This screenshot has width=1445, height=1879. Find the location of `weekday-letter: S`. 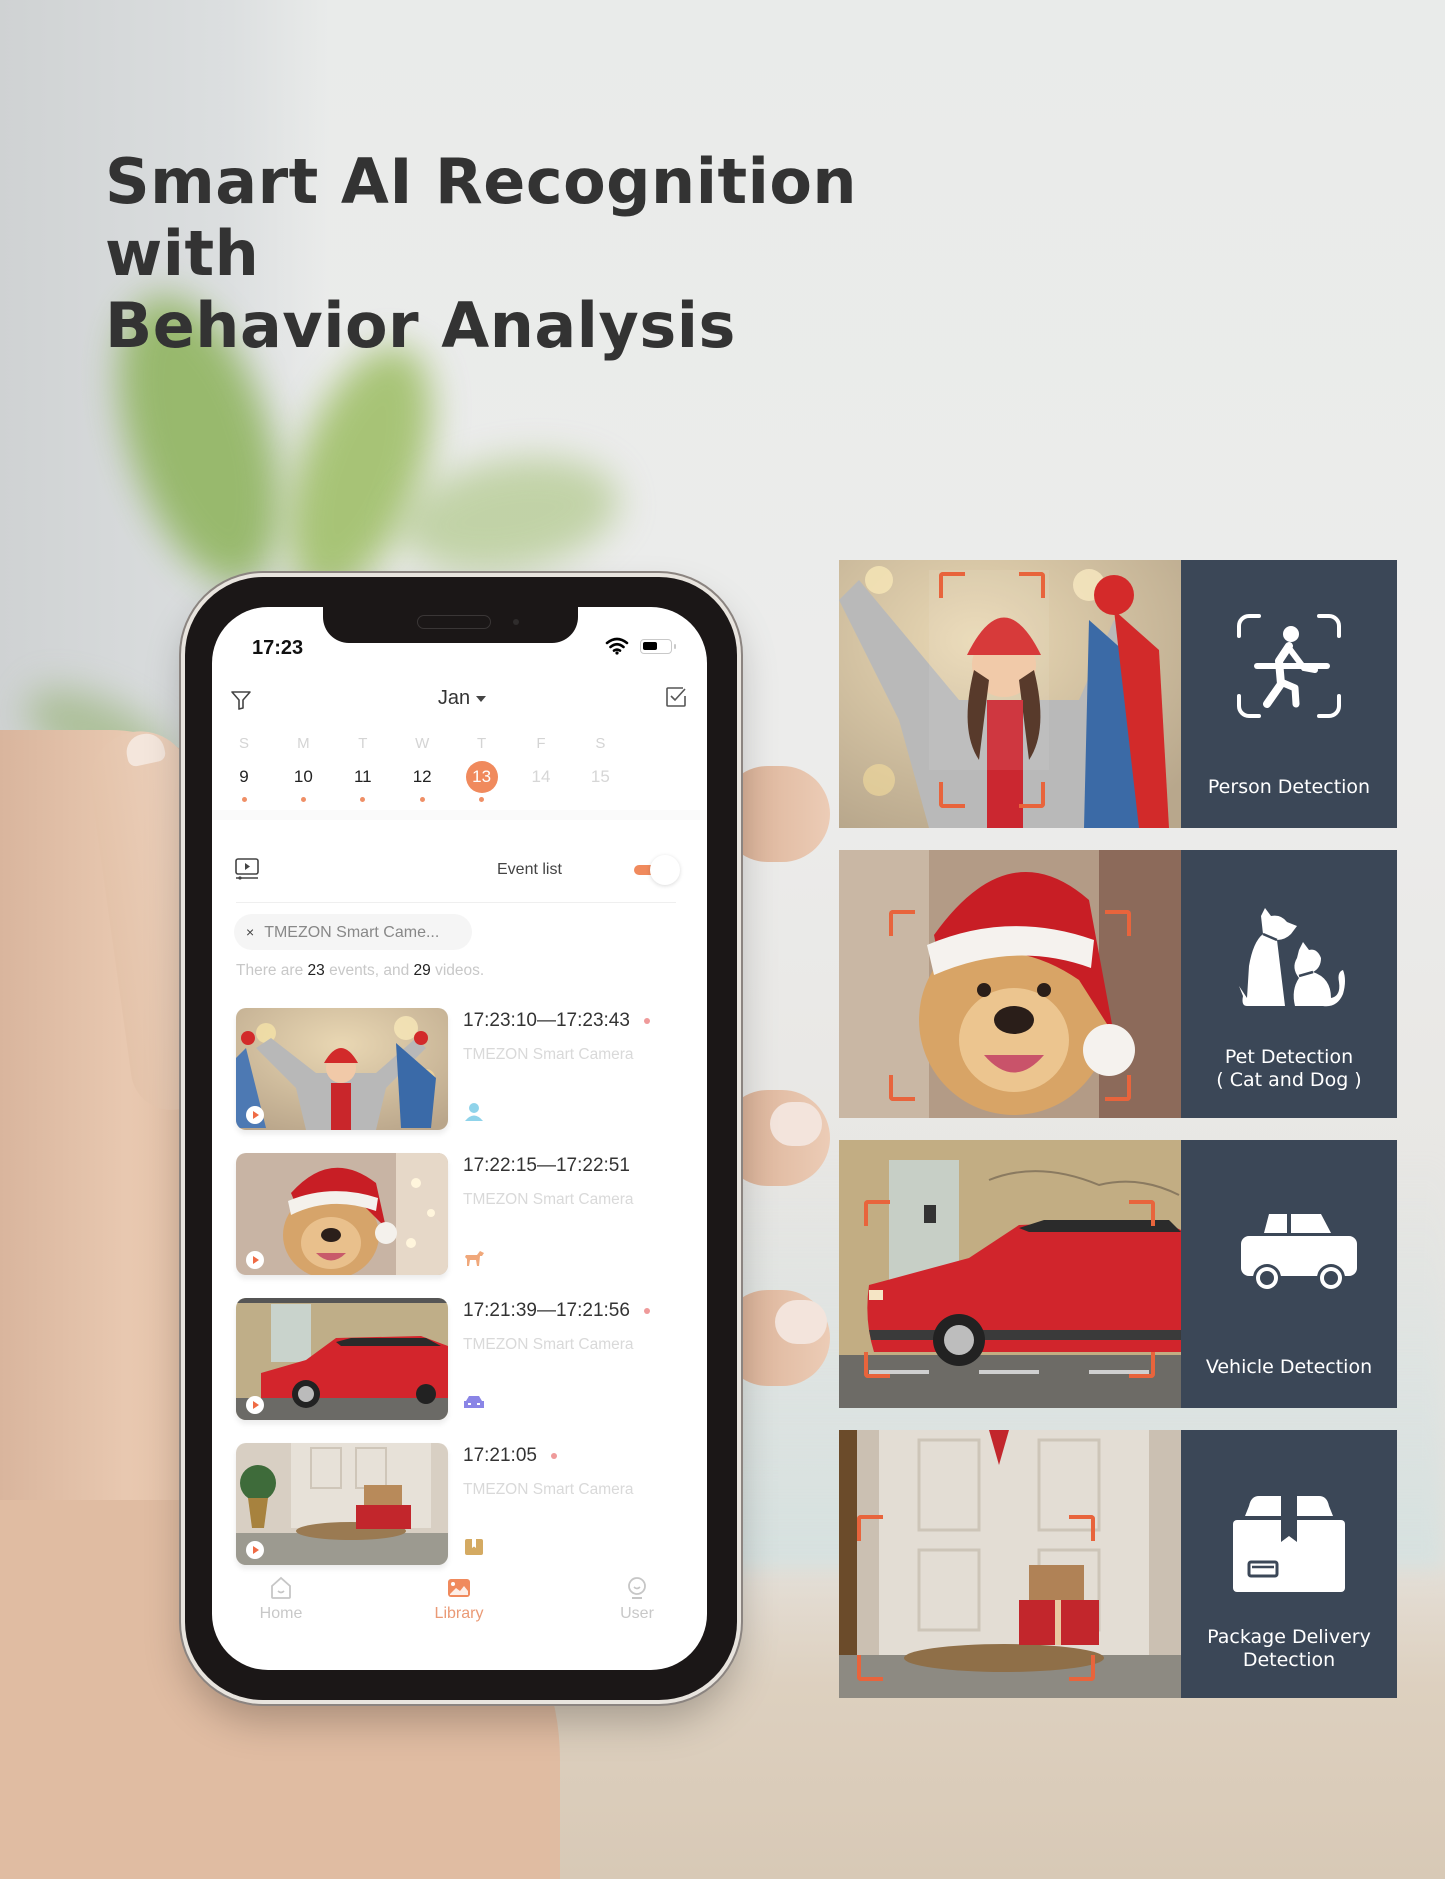

weekday-letter: S is located at coordinates (600, 743).